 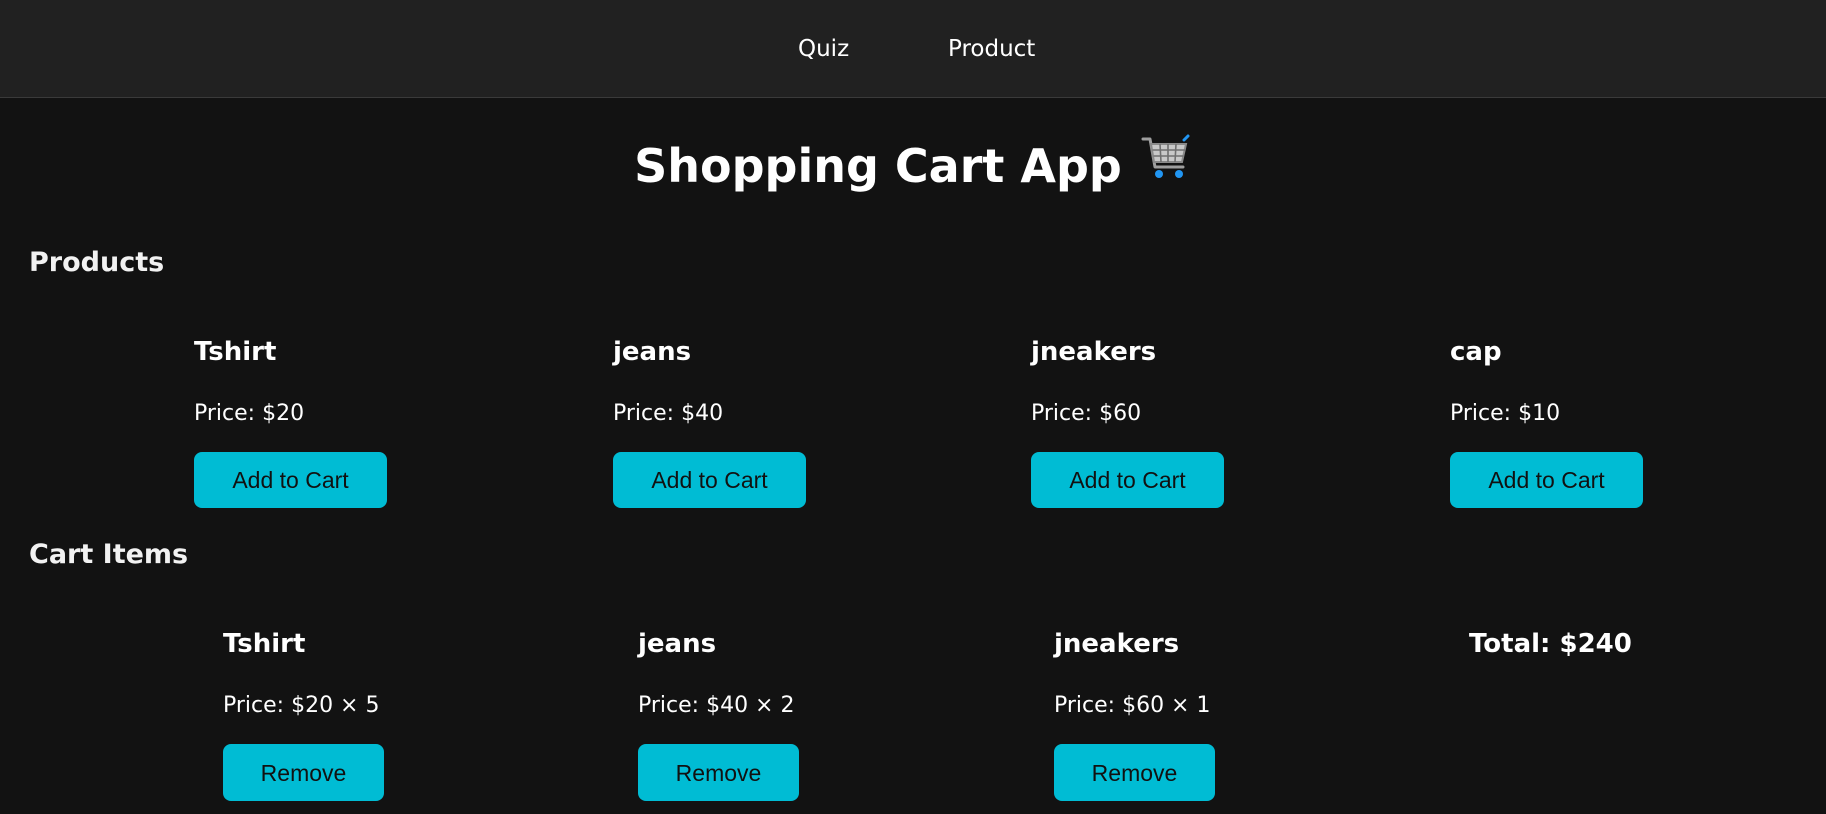 I want to click on product-name: cap, so click(x=1476, y=352).